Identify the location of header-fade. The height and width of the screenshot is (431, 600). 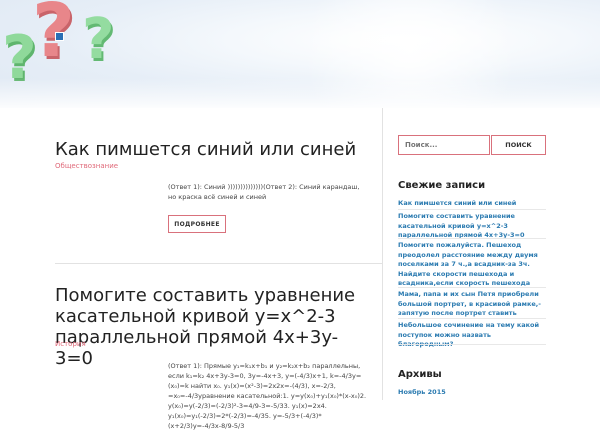
(300, 93).